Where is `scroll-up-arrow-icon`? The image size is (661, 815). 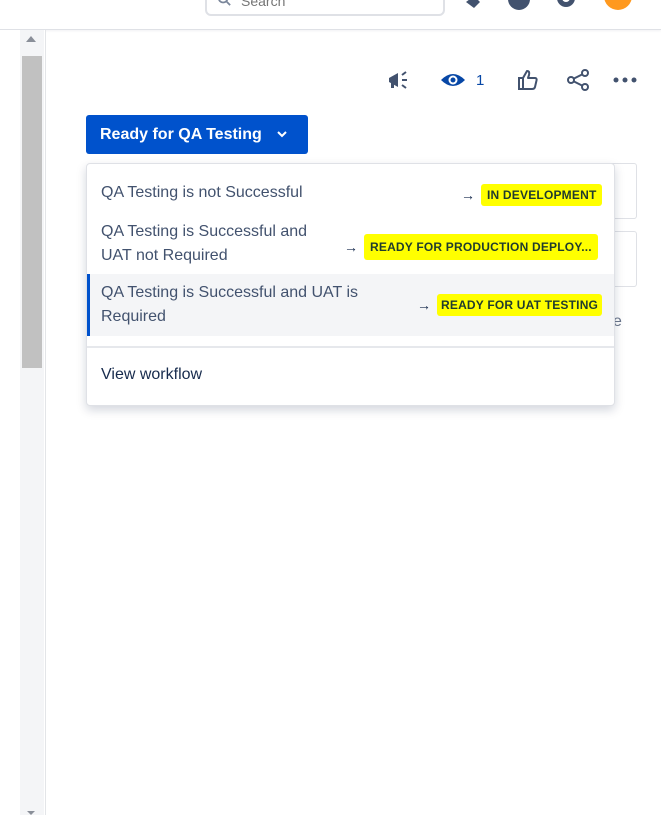 scroll-up-arrow-icon is located at coordinates (31, 39).